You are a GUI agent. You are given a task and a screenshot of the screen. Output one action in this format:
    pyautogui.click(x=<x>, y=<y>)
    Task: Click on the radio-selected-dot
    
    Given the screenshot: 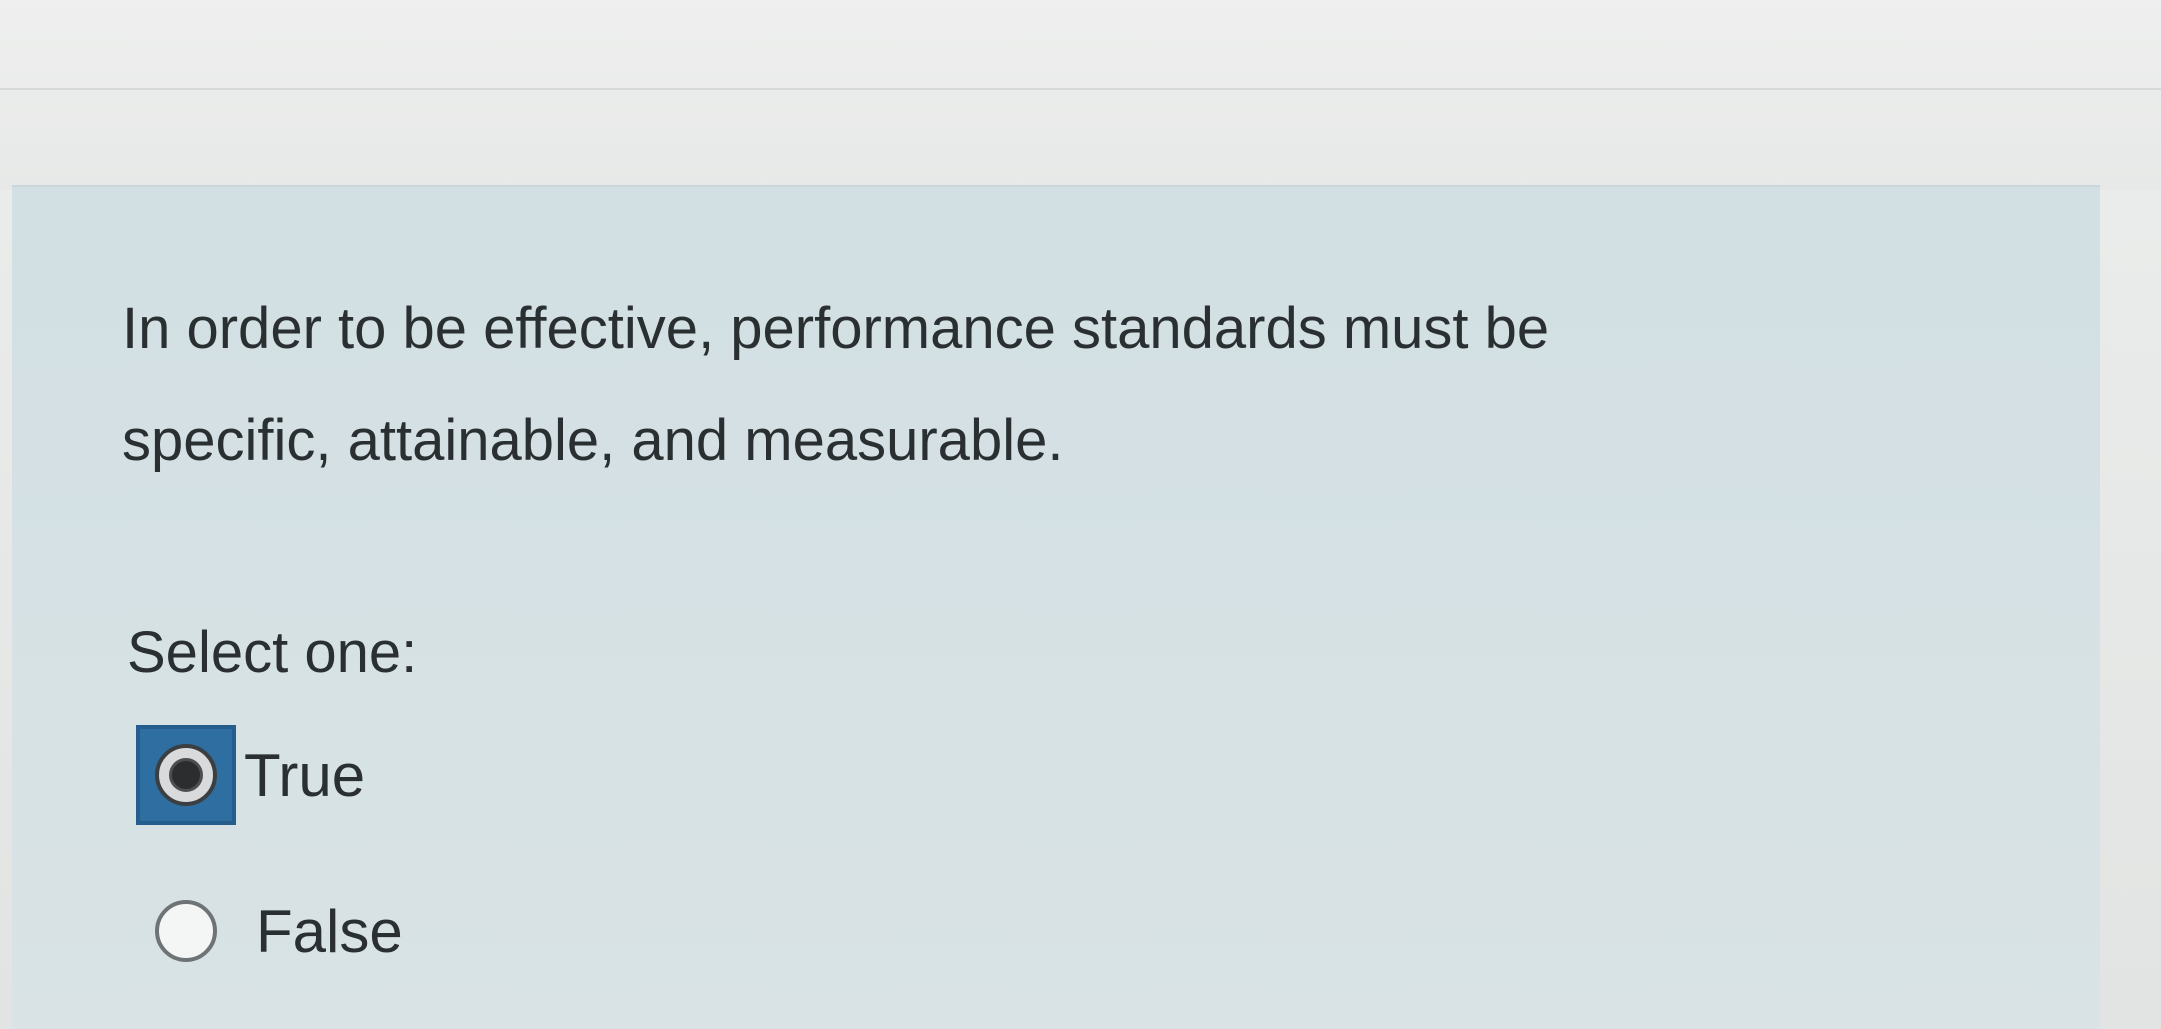 What is the action you would take?
    pyautogui.click(x=186, y=775)
    